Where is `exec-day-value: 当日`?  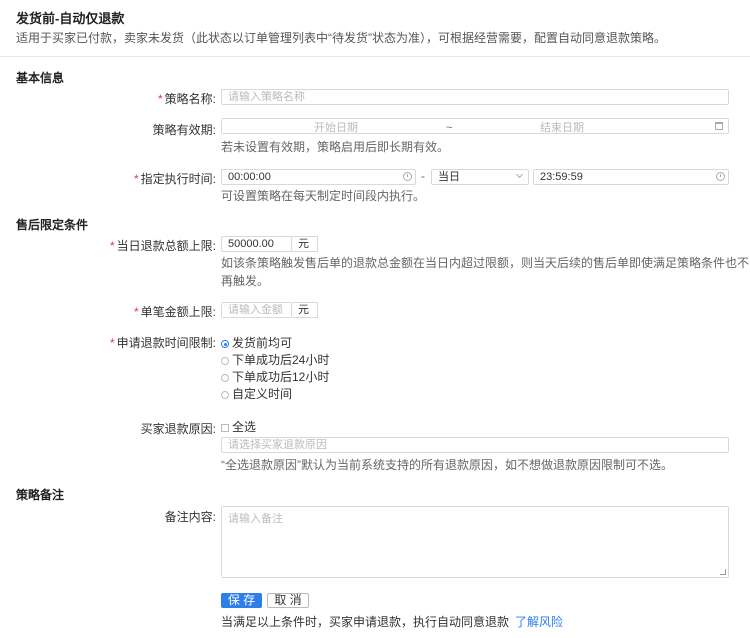 exec-day-value: 当日 is located at coordinates (449, 177).